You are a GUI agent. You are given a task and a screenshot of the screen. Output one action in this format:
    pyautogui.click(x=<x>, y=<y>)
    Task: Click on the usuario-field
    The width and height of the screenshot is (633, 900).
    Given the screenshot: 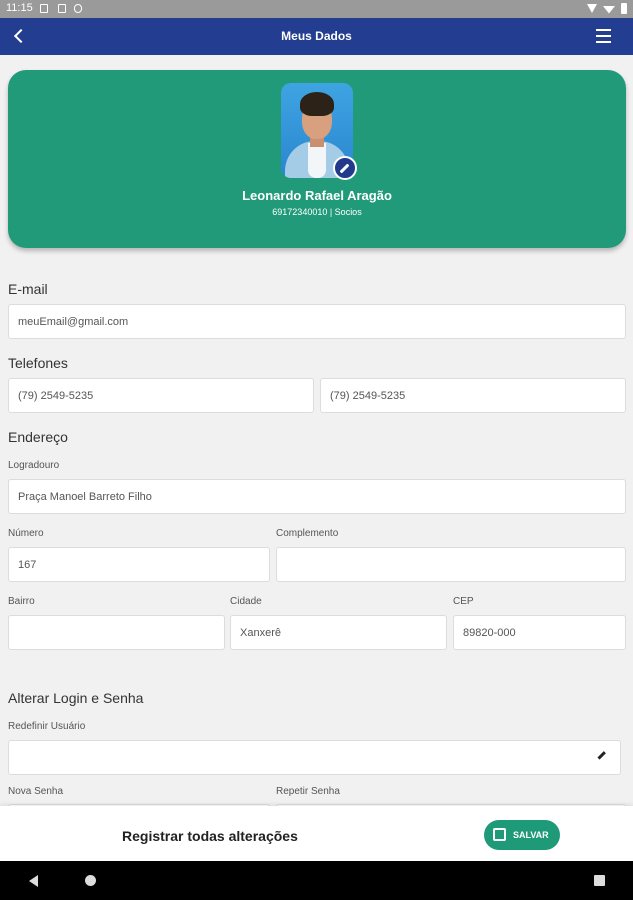 What is the action you would take?
    pyautogui.click(x=314, y=757)
    